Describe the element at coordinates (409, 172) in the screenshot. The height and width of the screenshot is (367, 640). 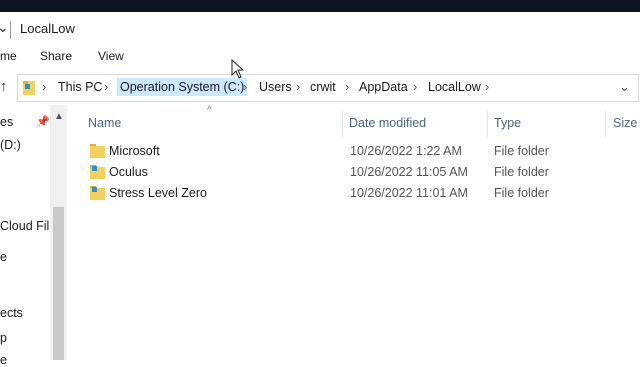
I see `file-date: 10/26/2022 11:05 AM` at that location.